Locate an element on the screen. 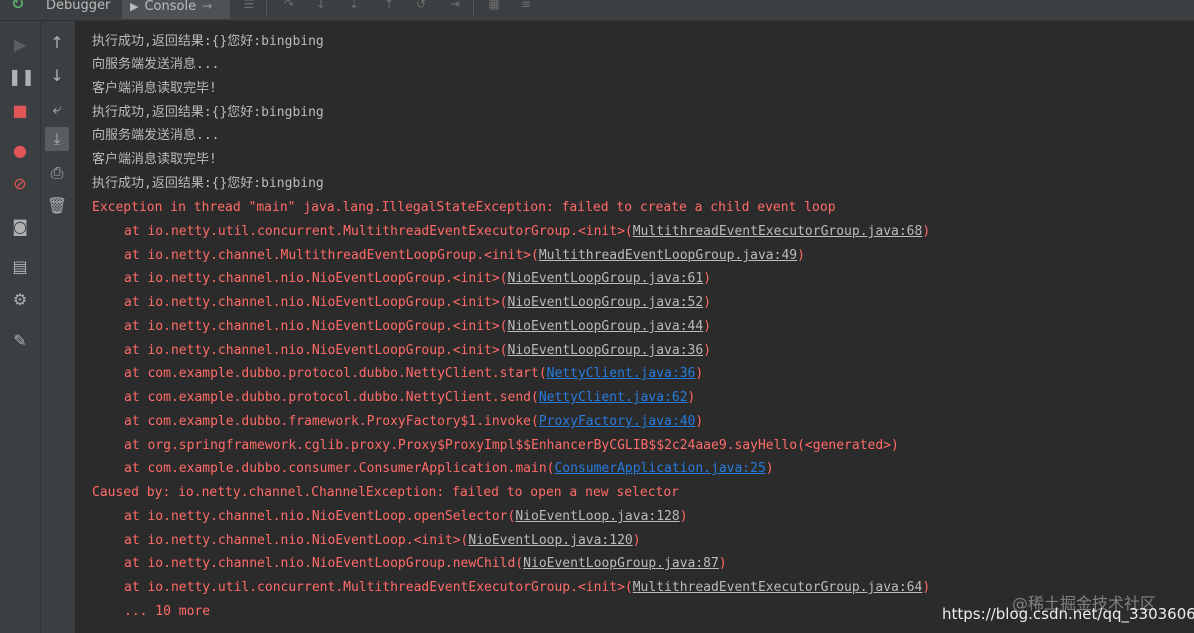 This screenshot has height=633, width=1194. source-link: NettyClient.java:36 is located at coordinates (621, 373).